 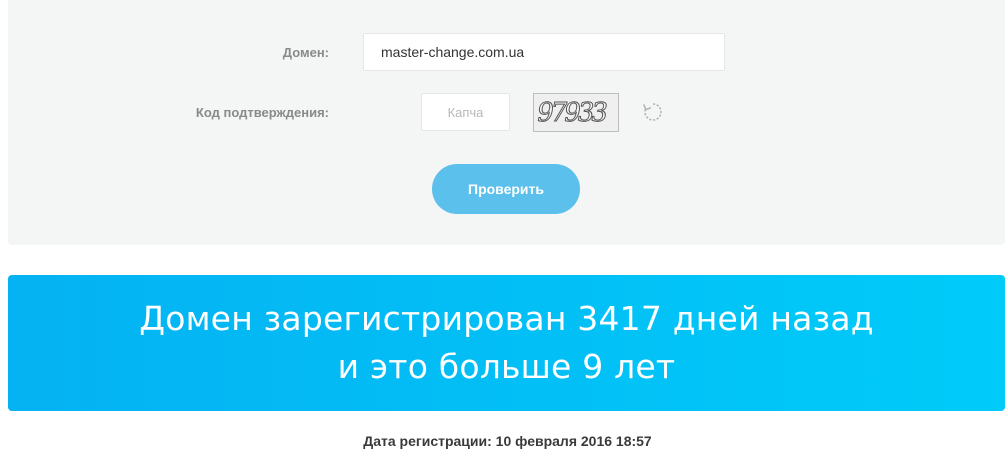 I want to click on registration-date: Дата регистрации: 10 февраля 2016 18:57, so click(x=507, y=441).